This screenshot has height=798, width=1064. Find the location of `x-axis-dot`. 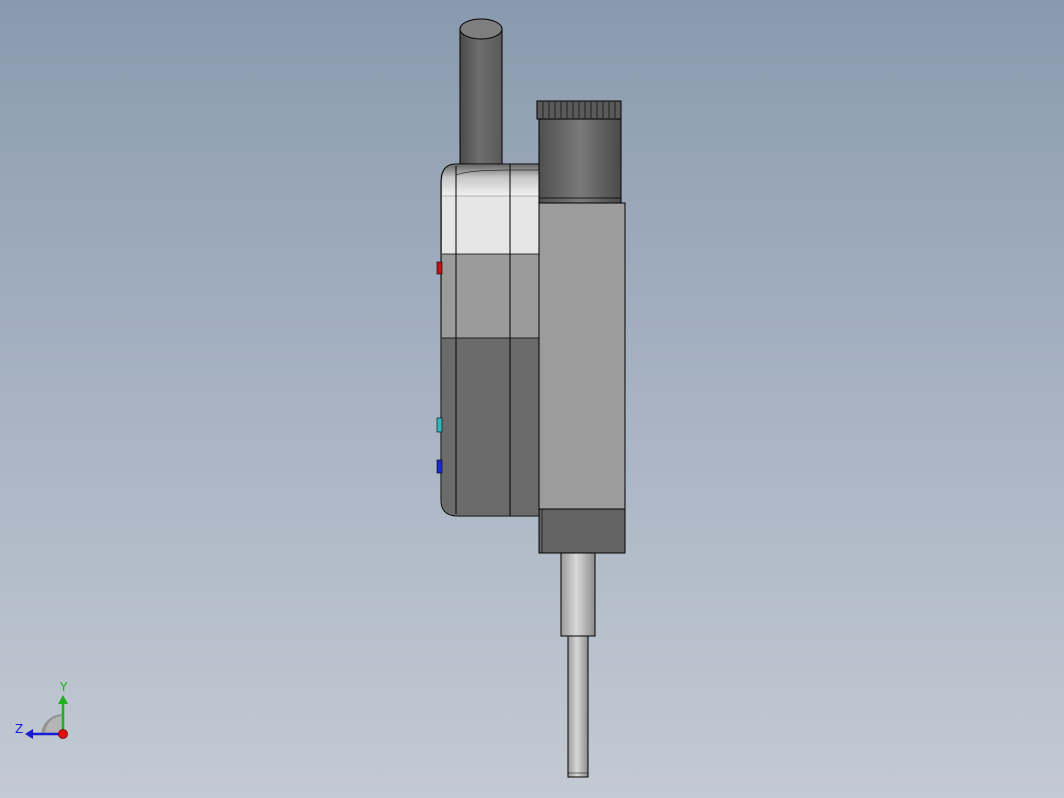

x-axis-dot is located at coordinates (63, 734).